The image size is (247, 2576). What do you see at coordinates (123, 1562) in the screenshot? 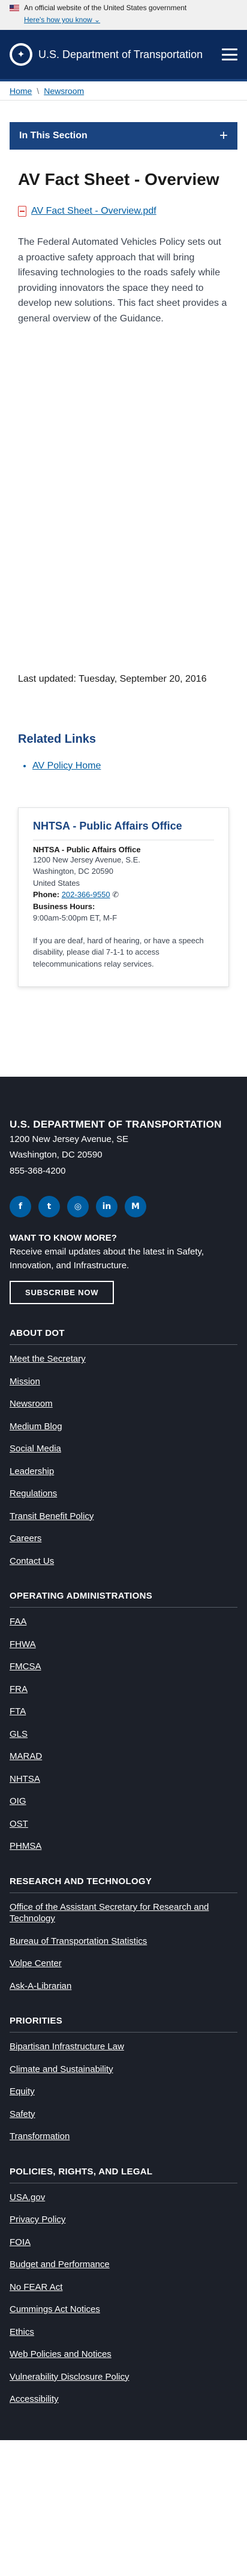
I see `list-item: Contact Us` at bounding box center [123, 1562].